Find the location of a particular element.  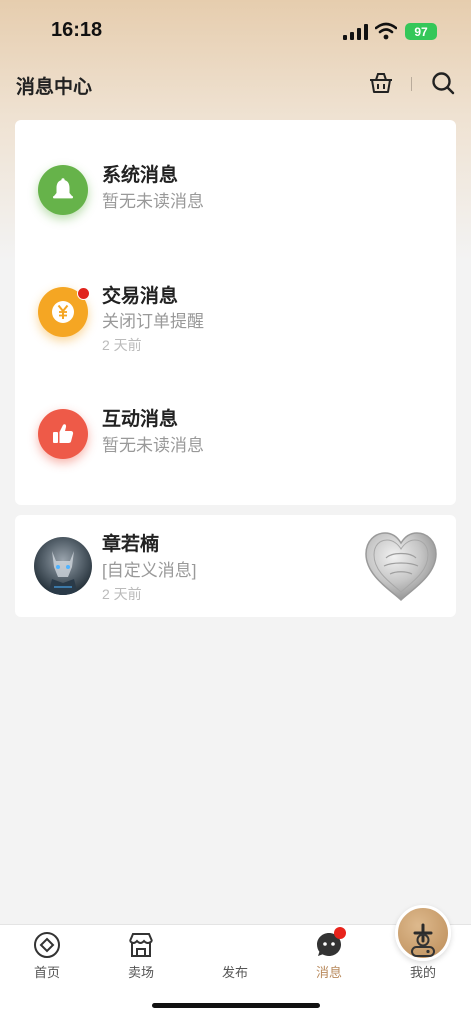

cellular-signal-icon is located at coordinates (355, 32).